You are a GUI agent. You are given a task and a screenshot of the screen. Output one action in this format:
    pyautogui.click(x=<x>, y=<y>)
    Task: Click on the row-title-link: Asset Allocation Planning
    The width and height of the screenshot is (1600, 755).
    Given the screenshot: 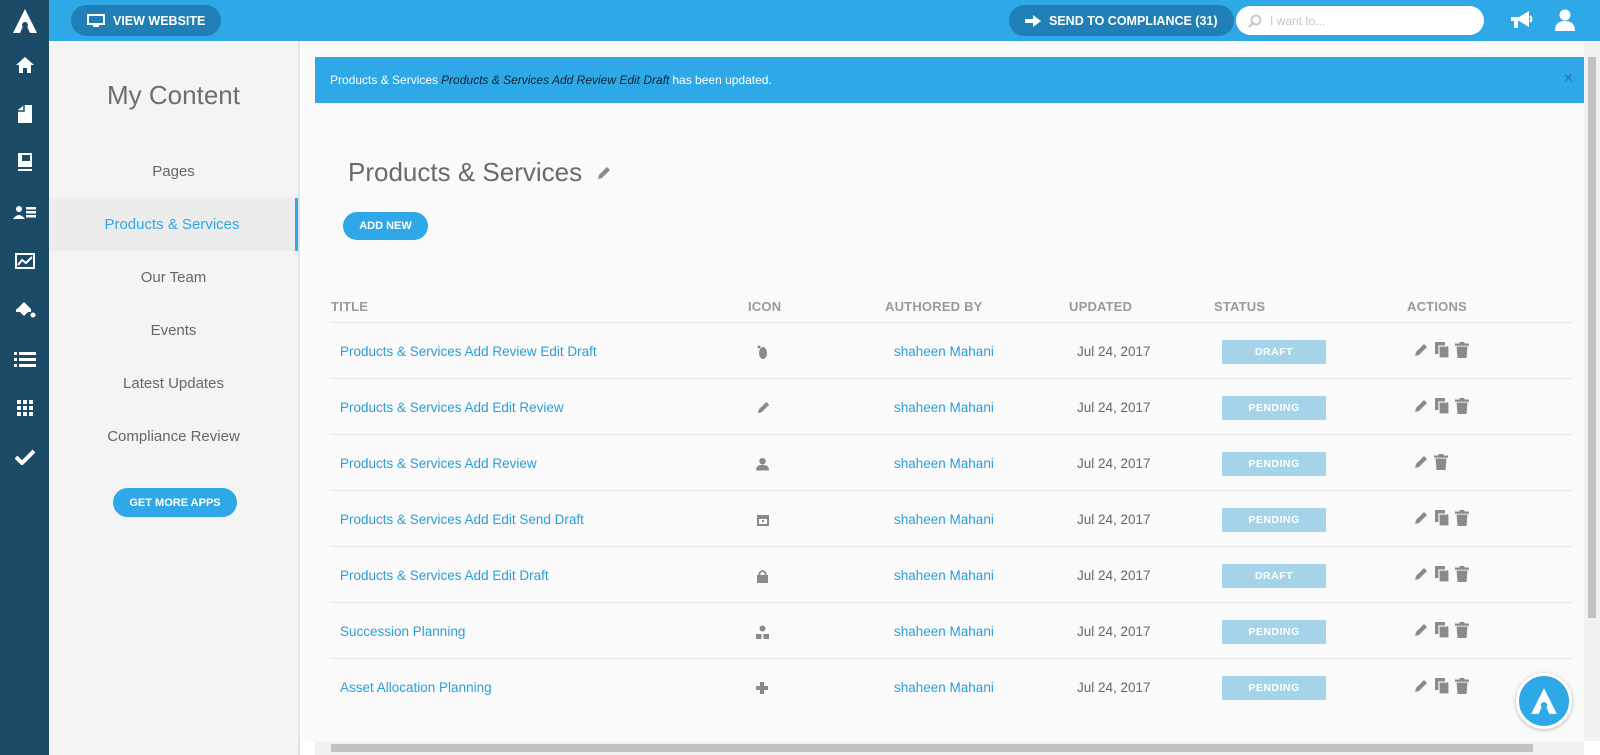 What is the action you would take?
    pyautogui.click(x=416, y=687)
    